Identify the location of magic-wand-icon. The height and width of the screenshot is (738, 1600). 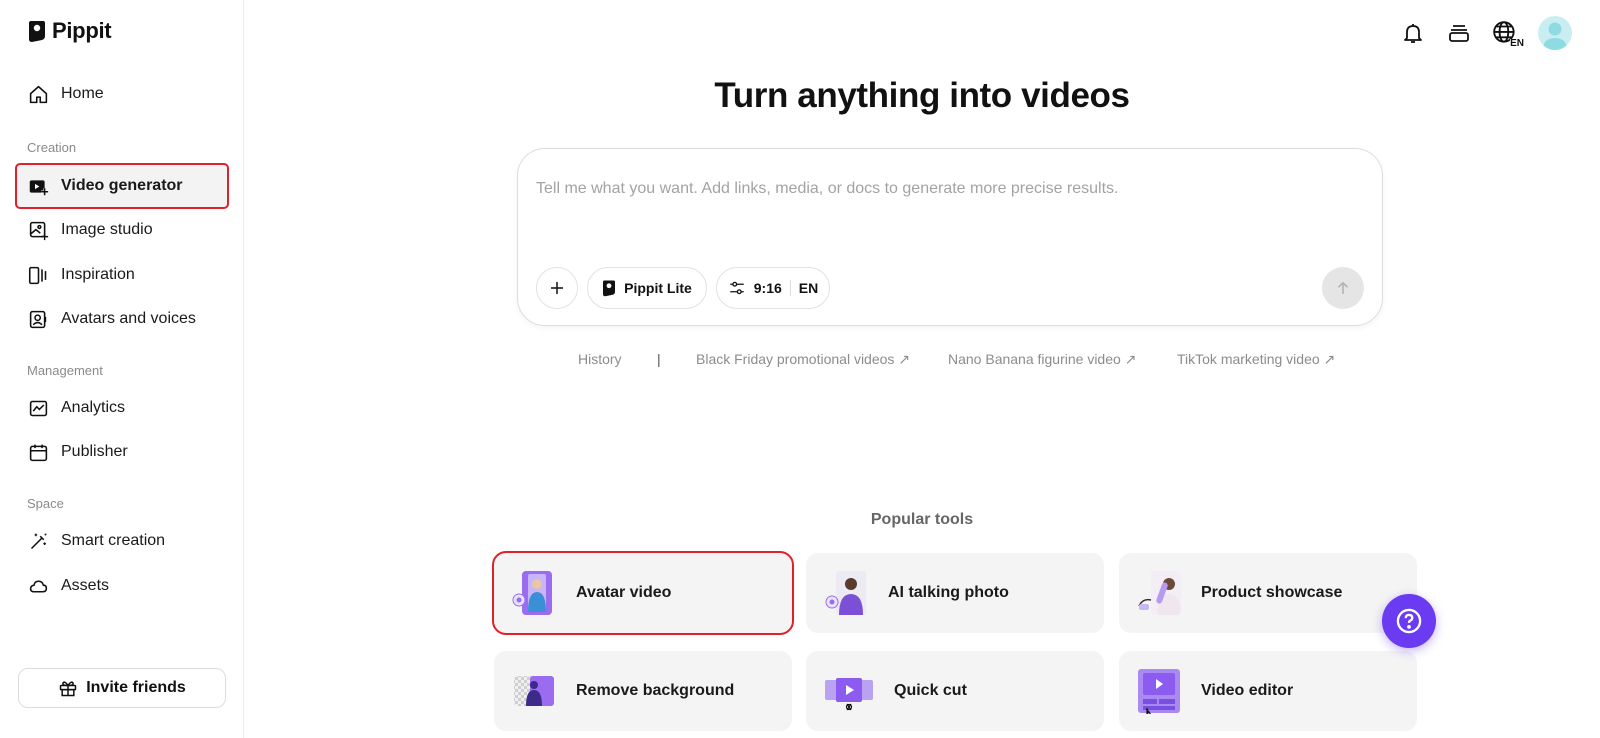
(38, 541).